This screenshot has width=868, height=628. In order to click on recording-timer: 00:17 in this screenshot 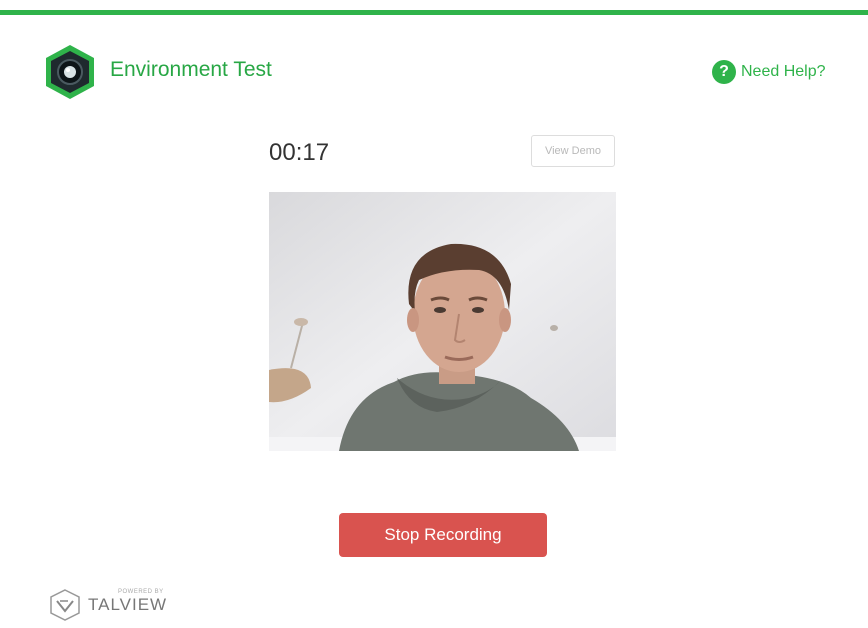, I will do `click(299, 152)`.